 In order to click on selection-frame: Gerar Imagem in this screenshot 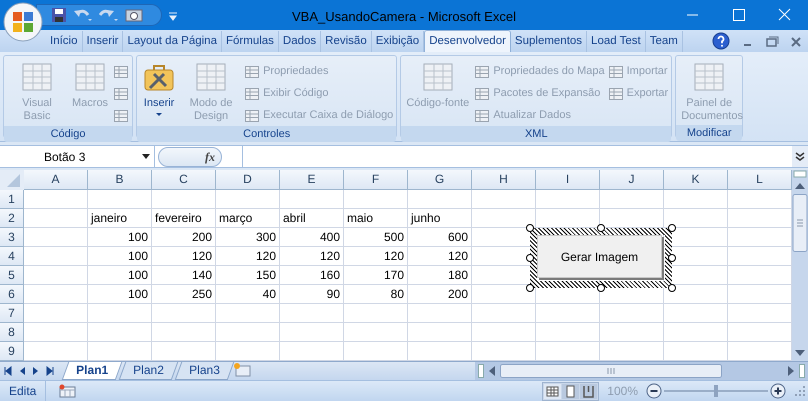, I will do `click(601, 258)`.